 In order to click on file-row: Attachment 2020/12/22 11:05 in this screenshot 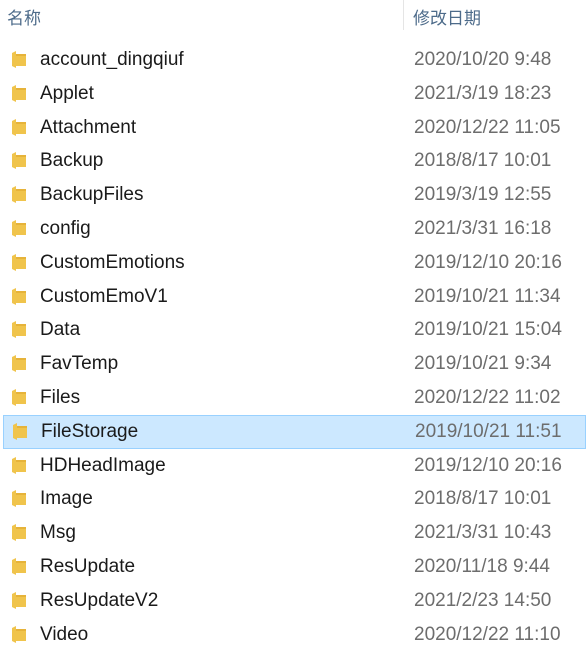, I will do `click(293, 128)`.